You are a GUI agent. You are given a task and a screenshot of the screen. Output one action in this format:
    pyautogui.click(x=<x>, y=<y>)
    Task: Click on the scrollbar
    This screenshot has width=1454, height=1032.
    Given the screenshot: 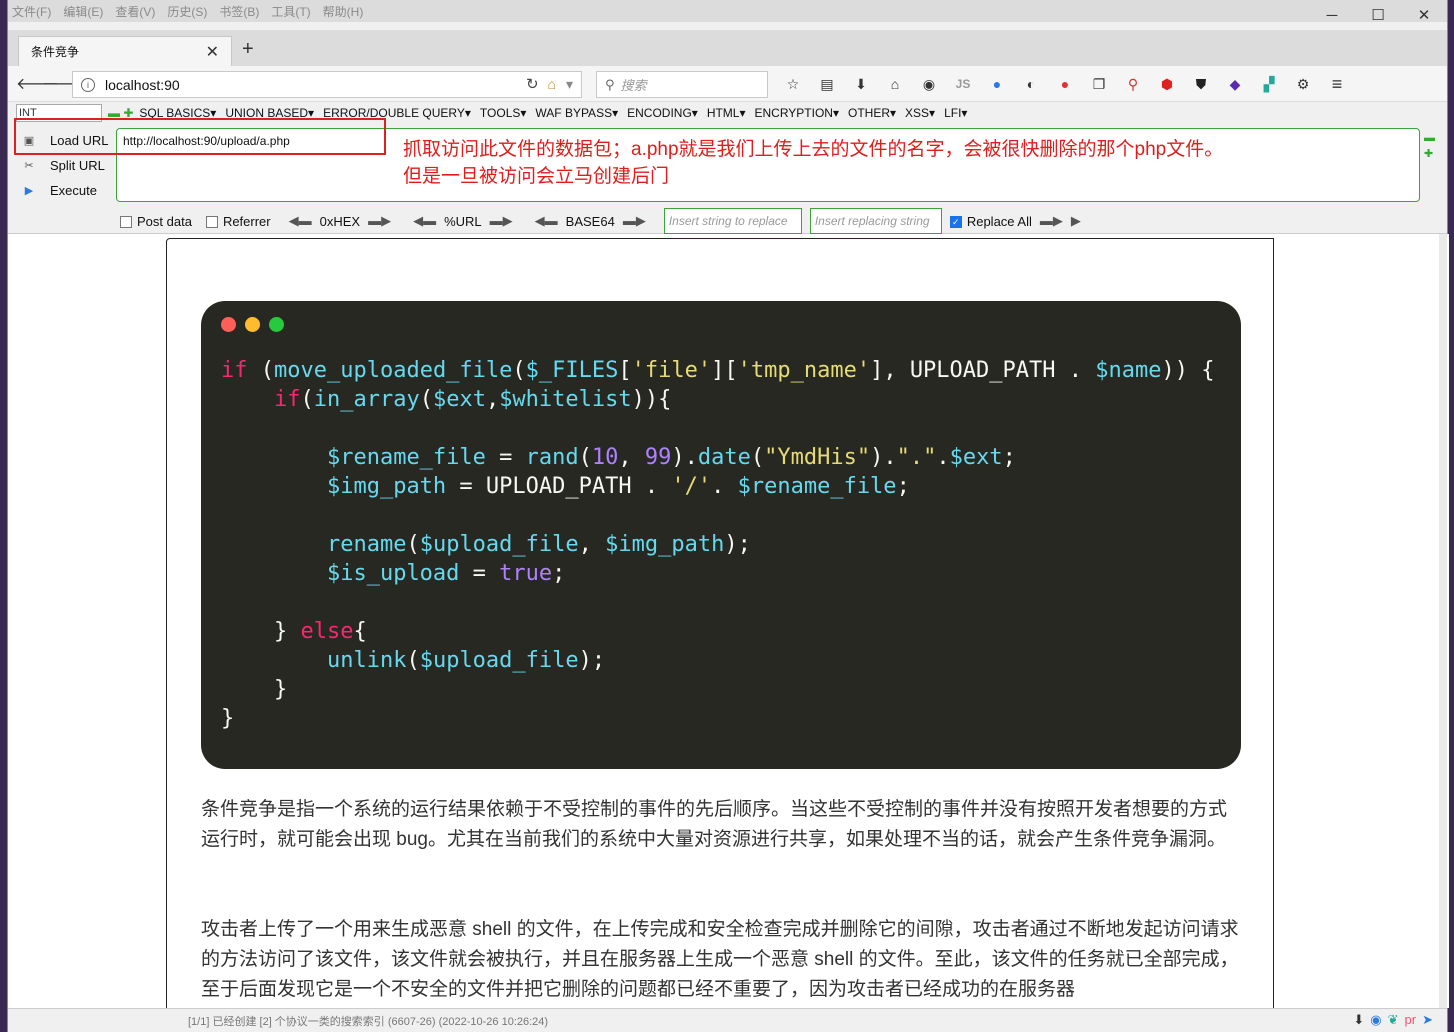 What is the action you would take?
    pyautogui.click(x=1443, y=621)
    